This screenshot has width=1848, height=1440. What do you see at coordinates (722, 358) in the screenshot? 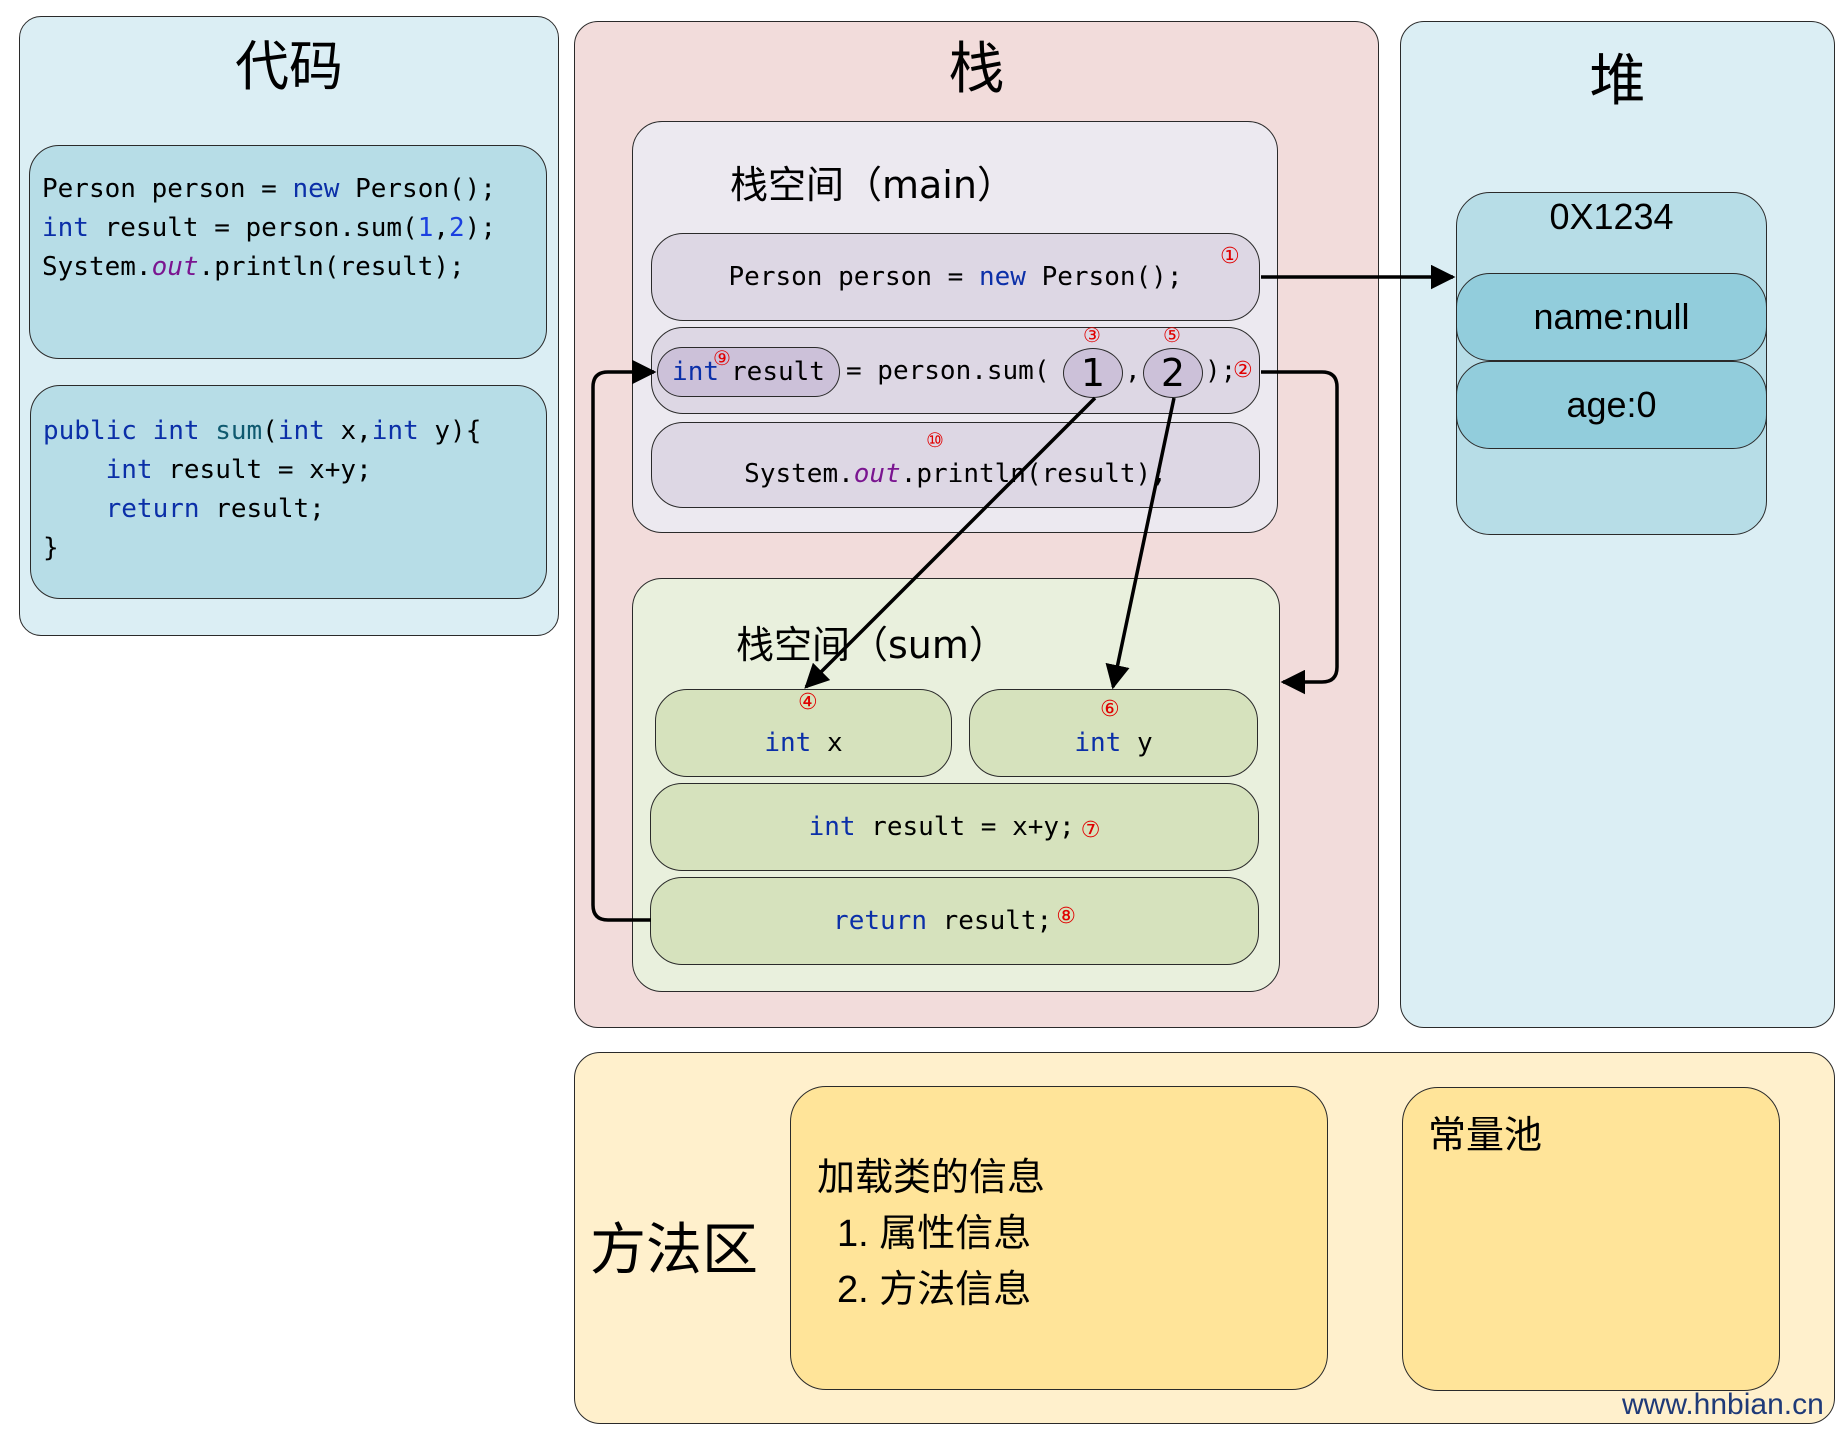
I see `step-marker-9: ⑨` at bounding box center [722, 358].